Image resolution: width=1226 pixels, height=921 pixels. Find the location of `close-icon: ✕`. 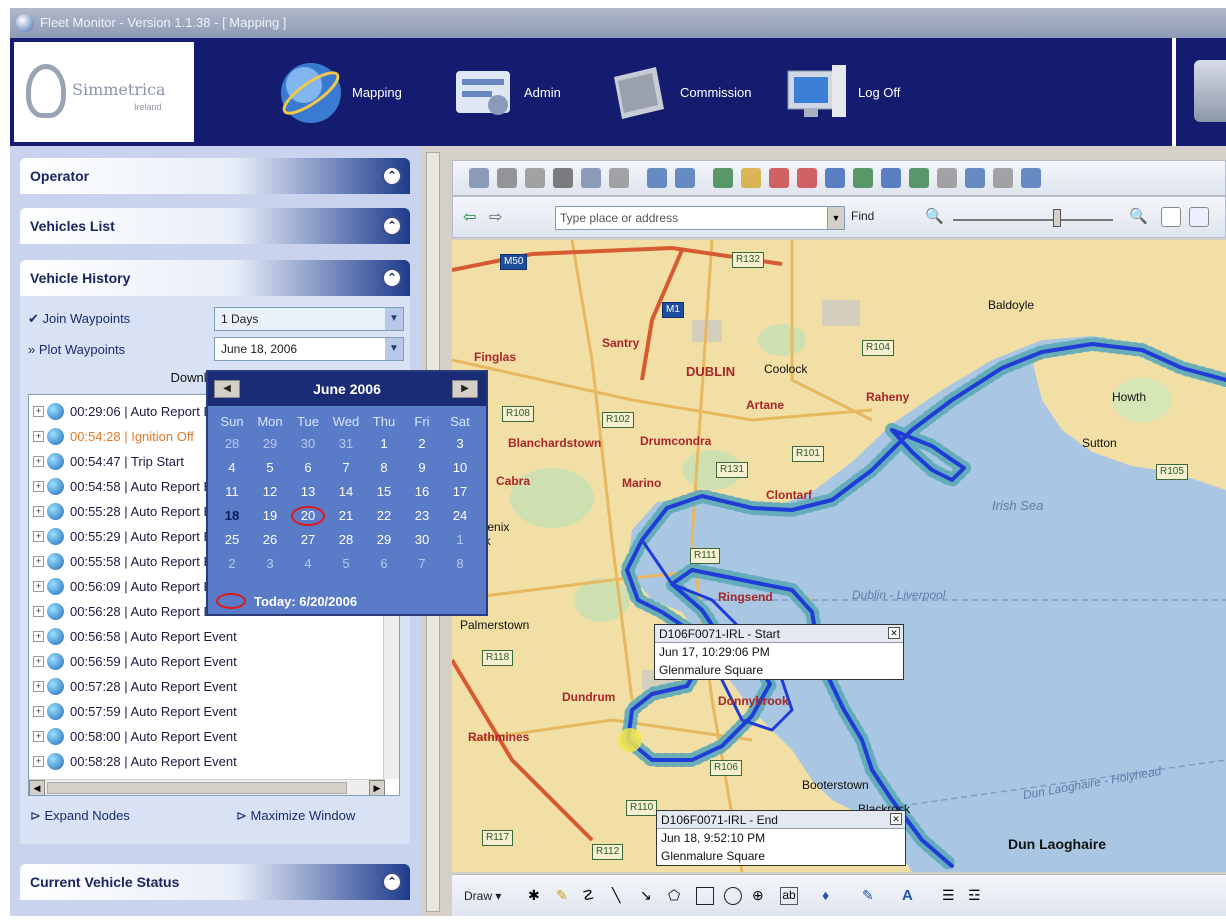

close-icon: ✕ is located at coordinates (896, 819).